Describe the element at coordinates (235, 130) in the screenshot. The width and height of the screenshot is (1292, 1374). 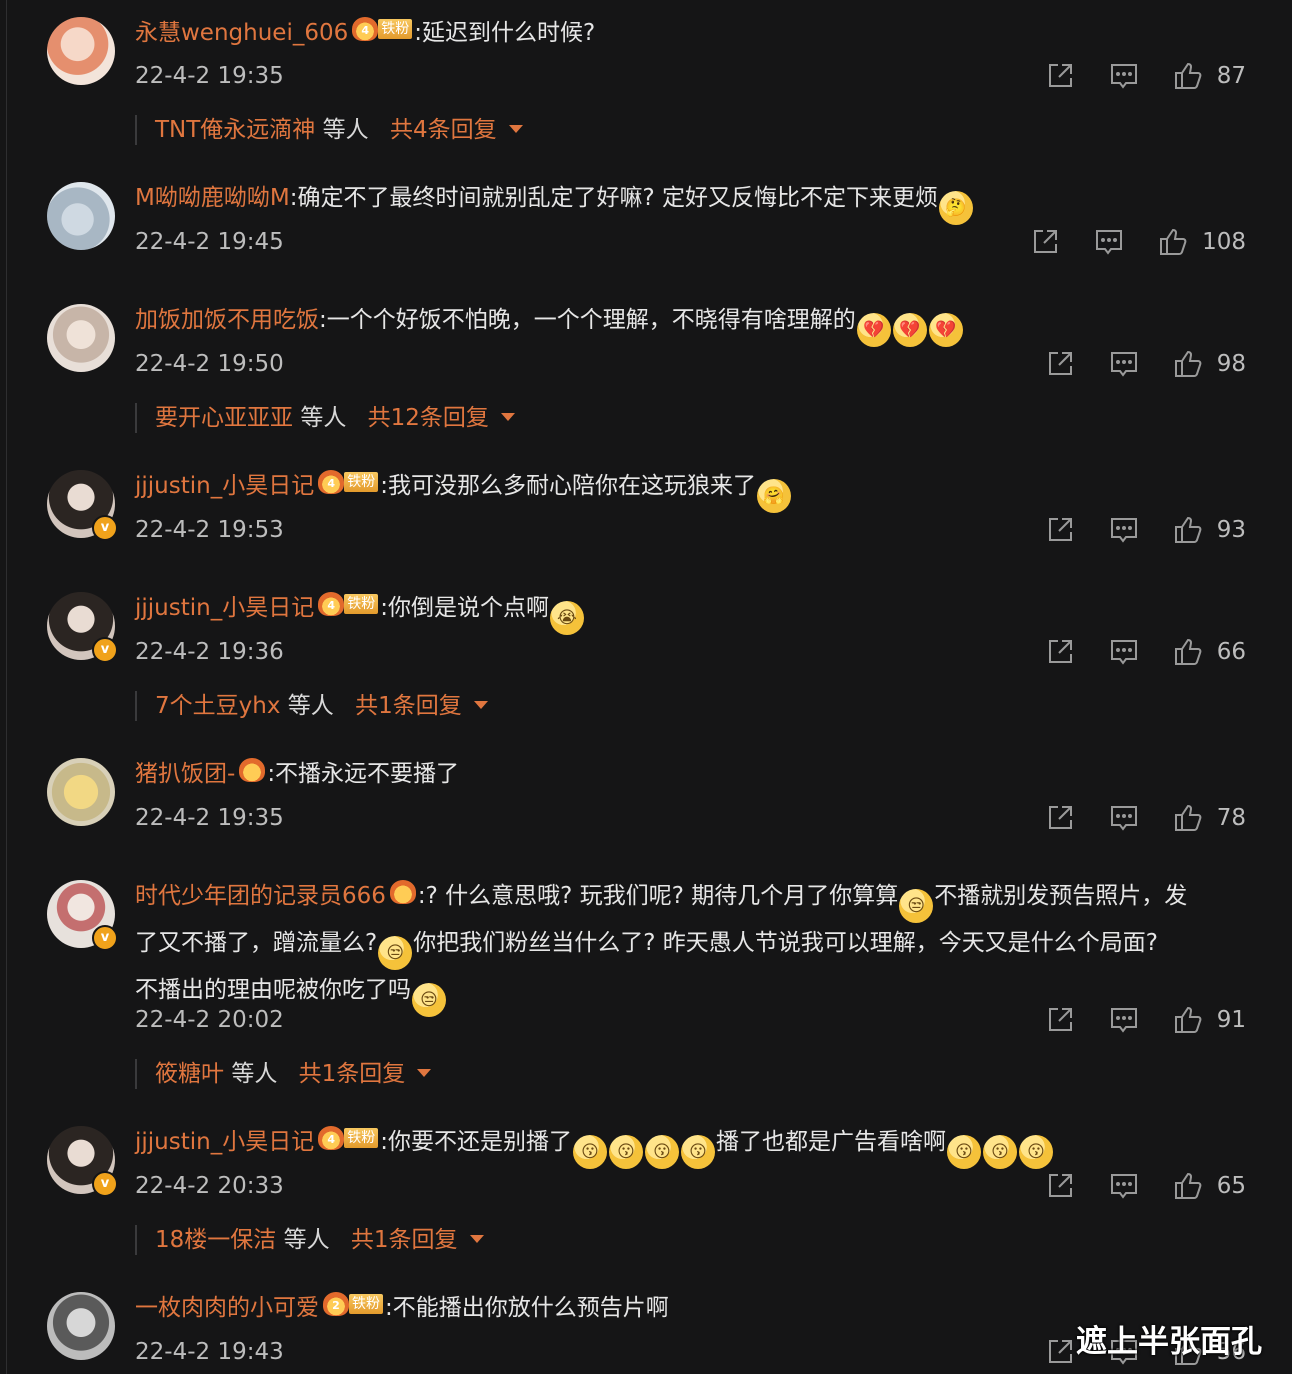
I see `reply-user: TNT俺永远滴神` at that location.